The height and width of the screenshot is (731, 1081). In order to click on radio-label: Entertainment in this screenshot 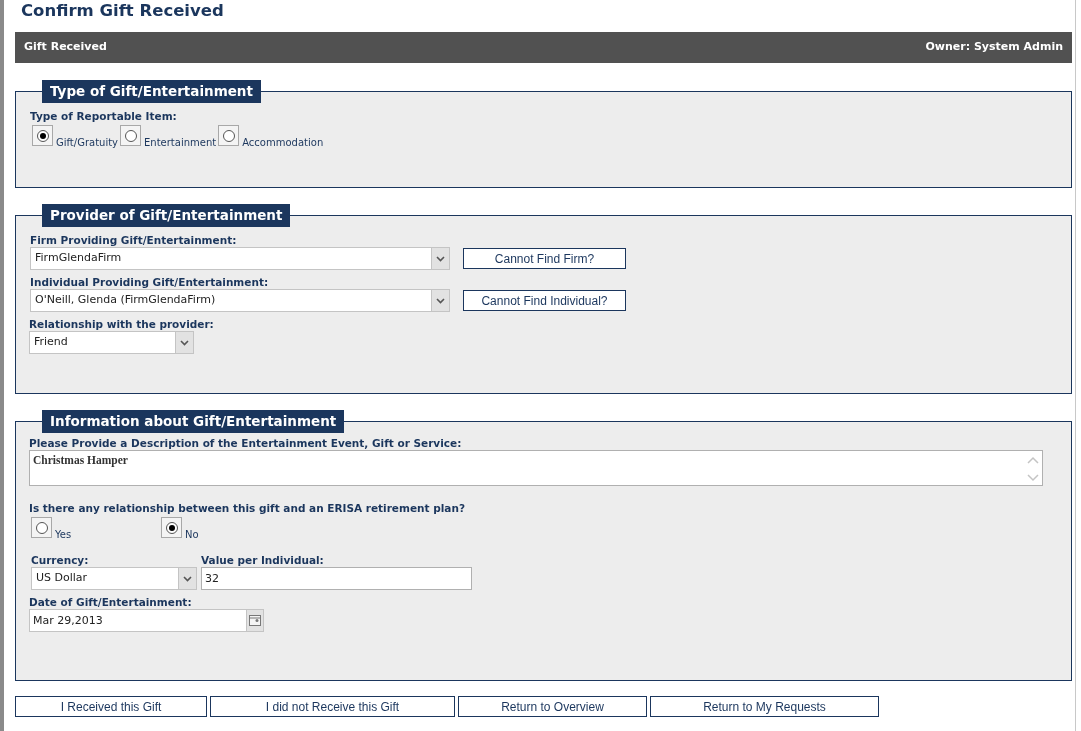, I will do `click(180, 143)`.